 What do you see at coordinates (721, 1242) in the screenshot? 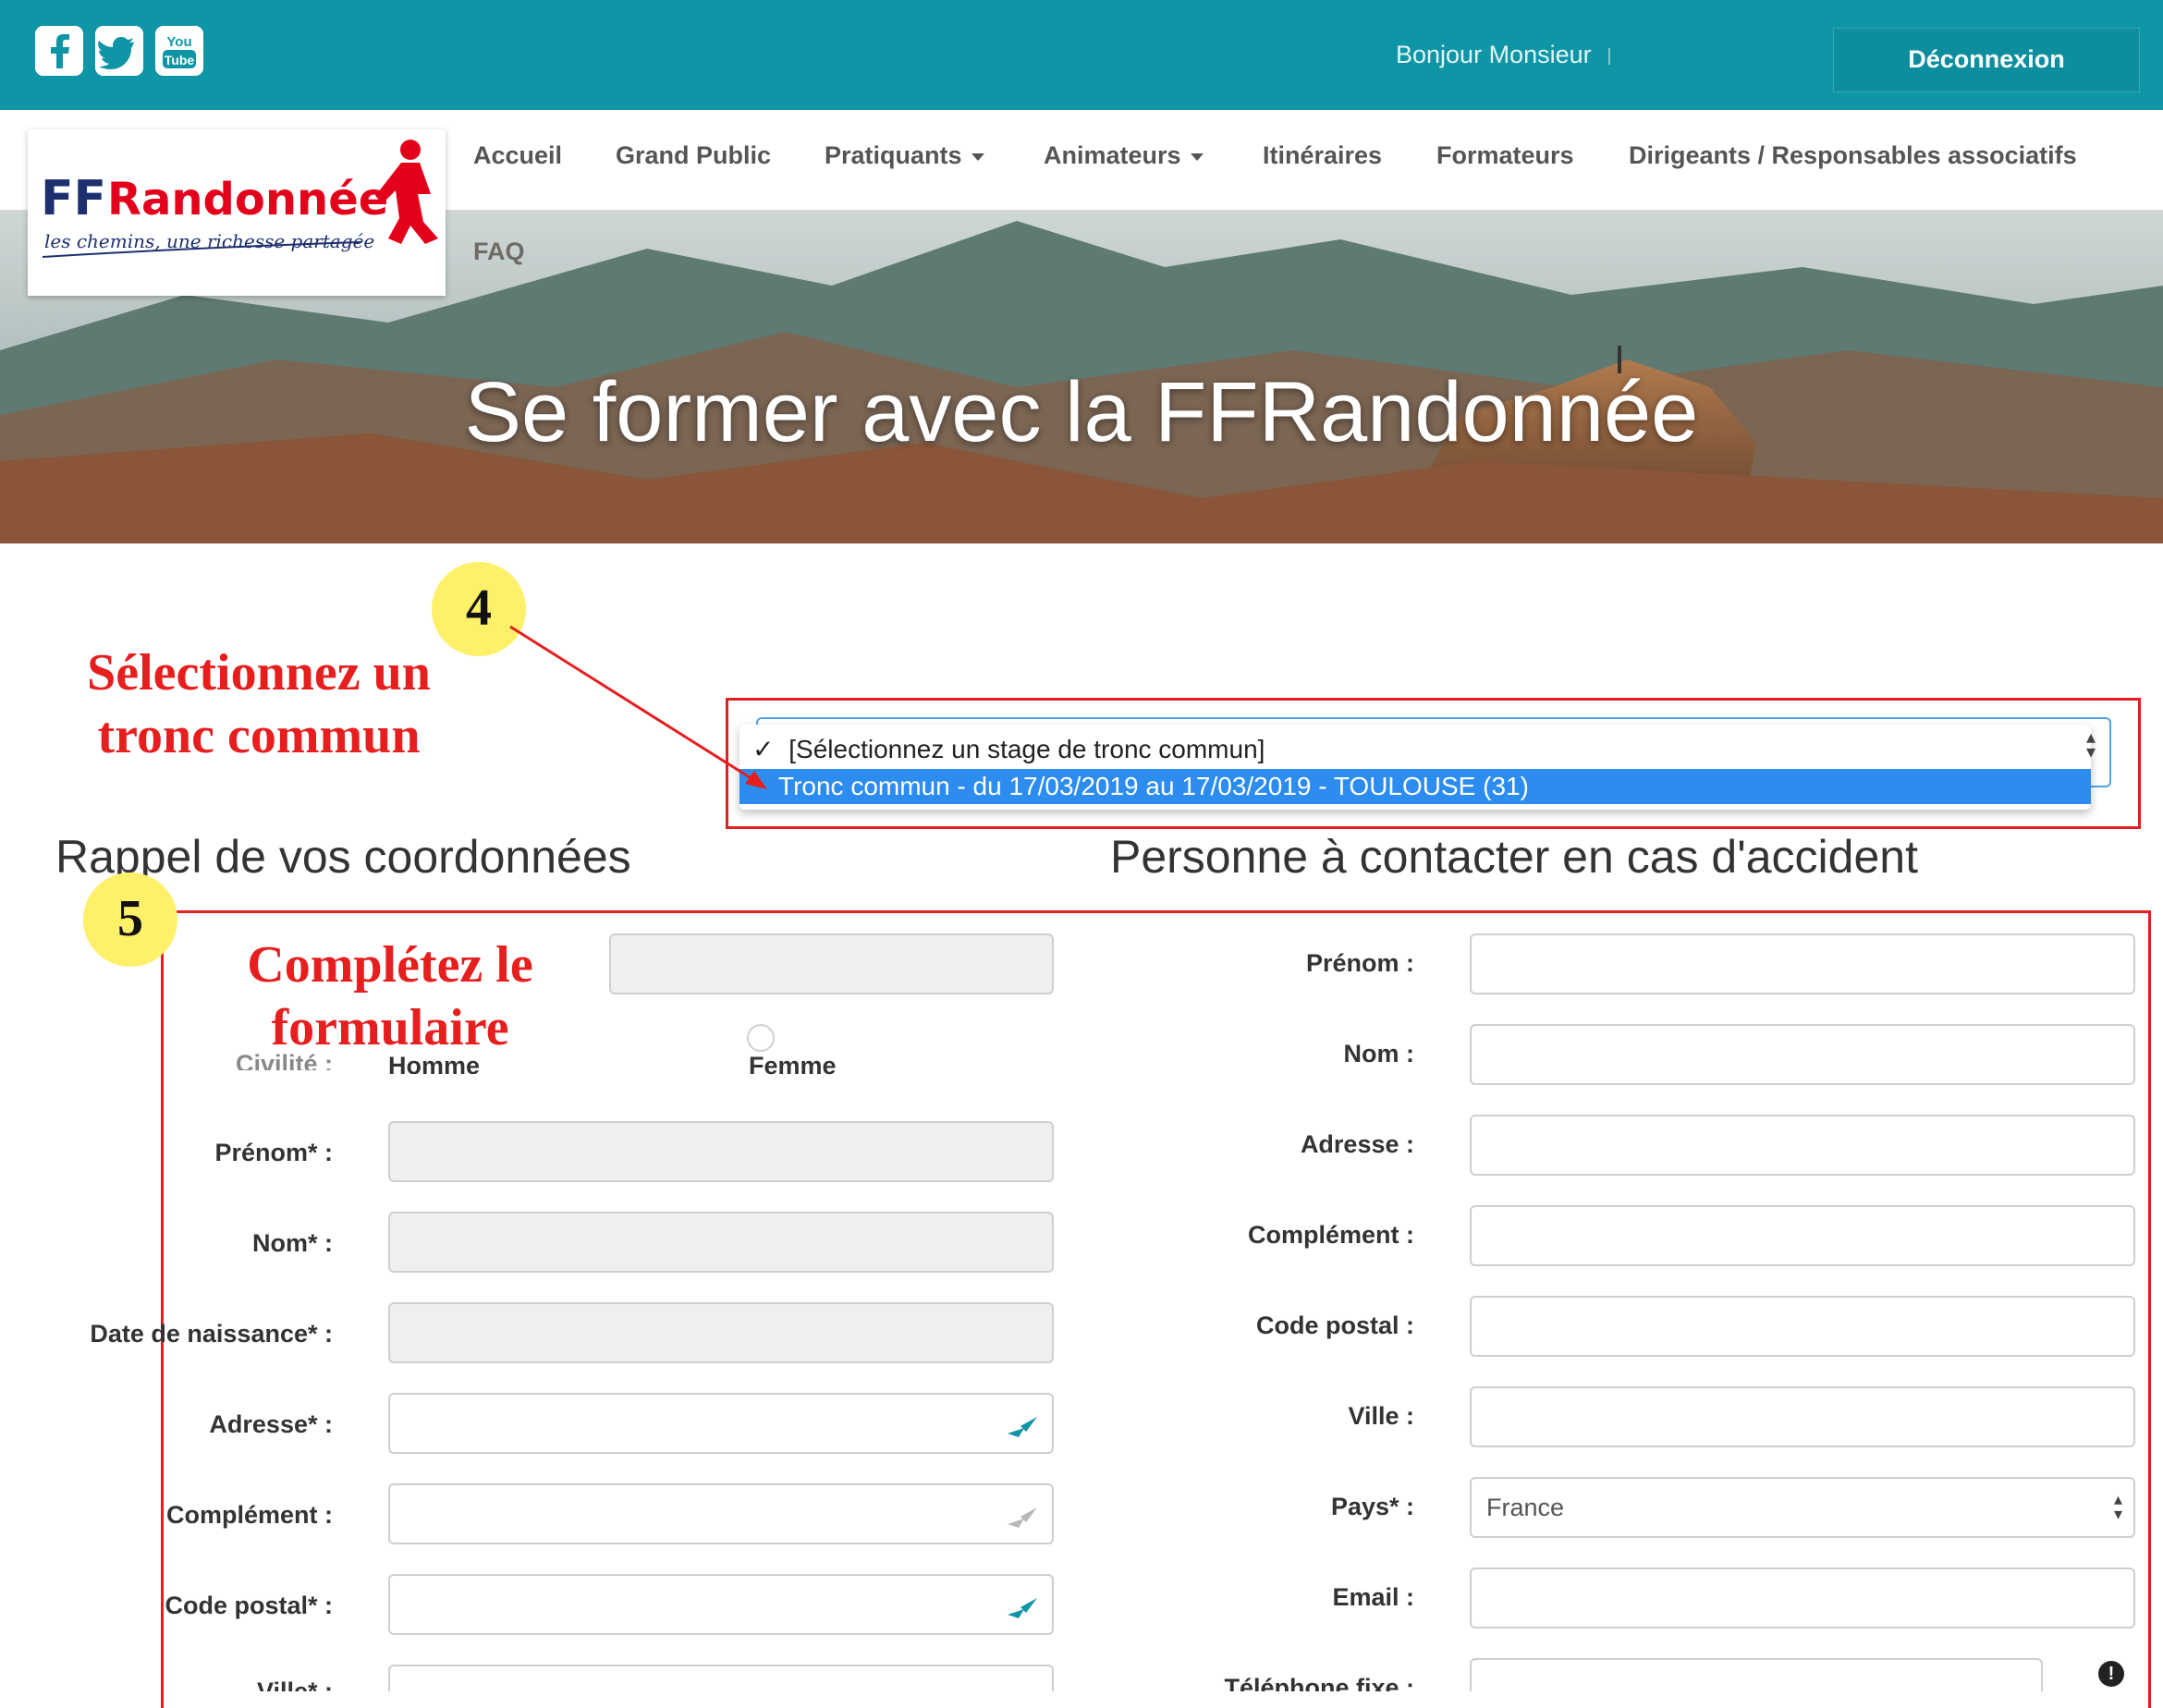
I see `nom-field` at bounding box center [721, 1242].